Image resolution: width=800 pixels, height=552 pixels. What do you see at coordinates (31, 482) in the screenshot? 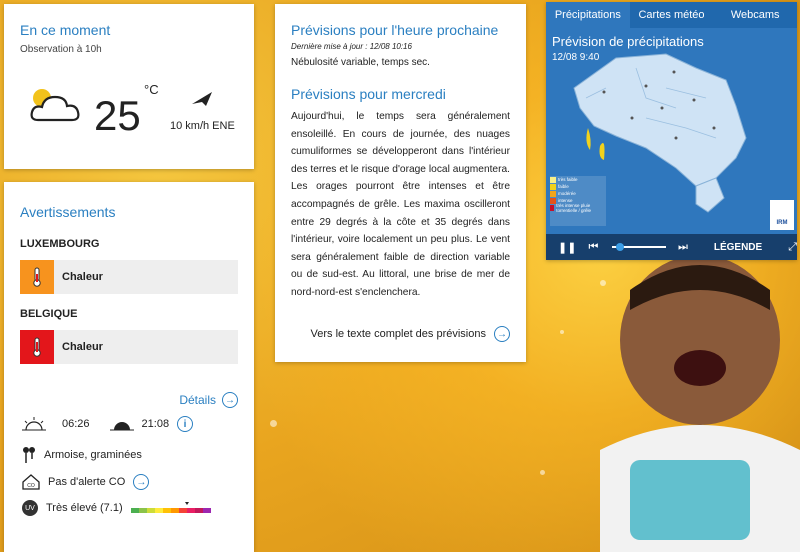
I see `house-co-icon: CO` at bounding box center [31, 482].